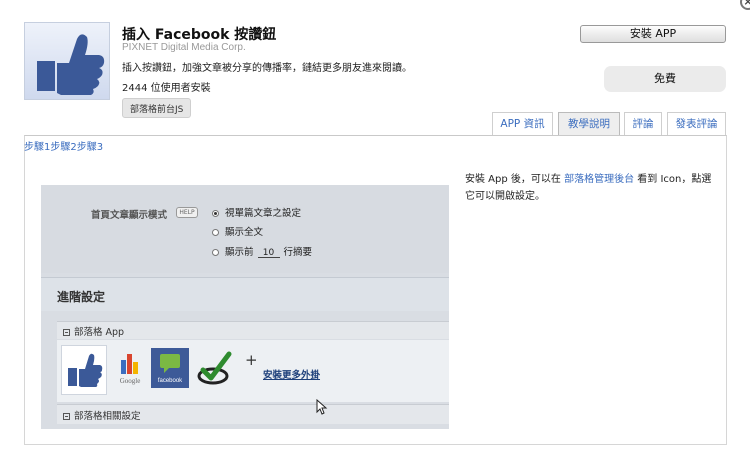 The height and width of the screenshot is (470, 750). Describe the element at coordinates (244, 232) in the screenshot. I see `option-label: 顯示全文` at that location.